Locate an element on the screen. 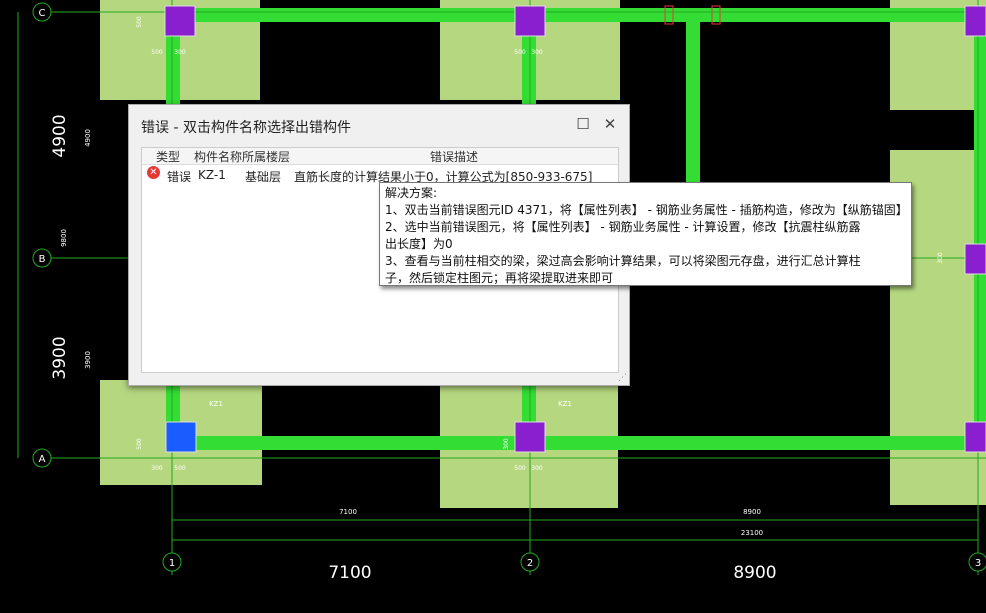 This screenshot has height=613, width=986. close-icon: ✕ is located at coordinates (610, 124).